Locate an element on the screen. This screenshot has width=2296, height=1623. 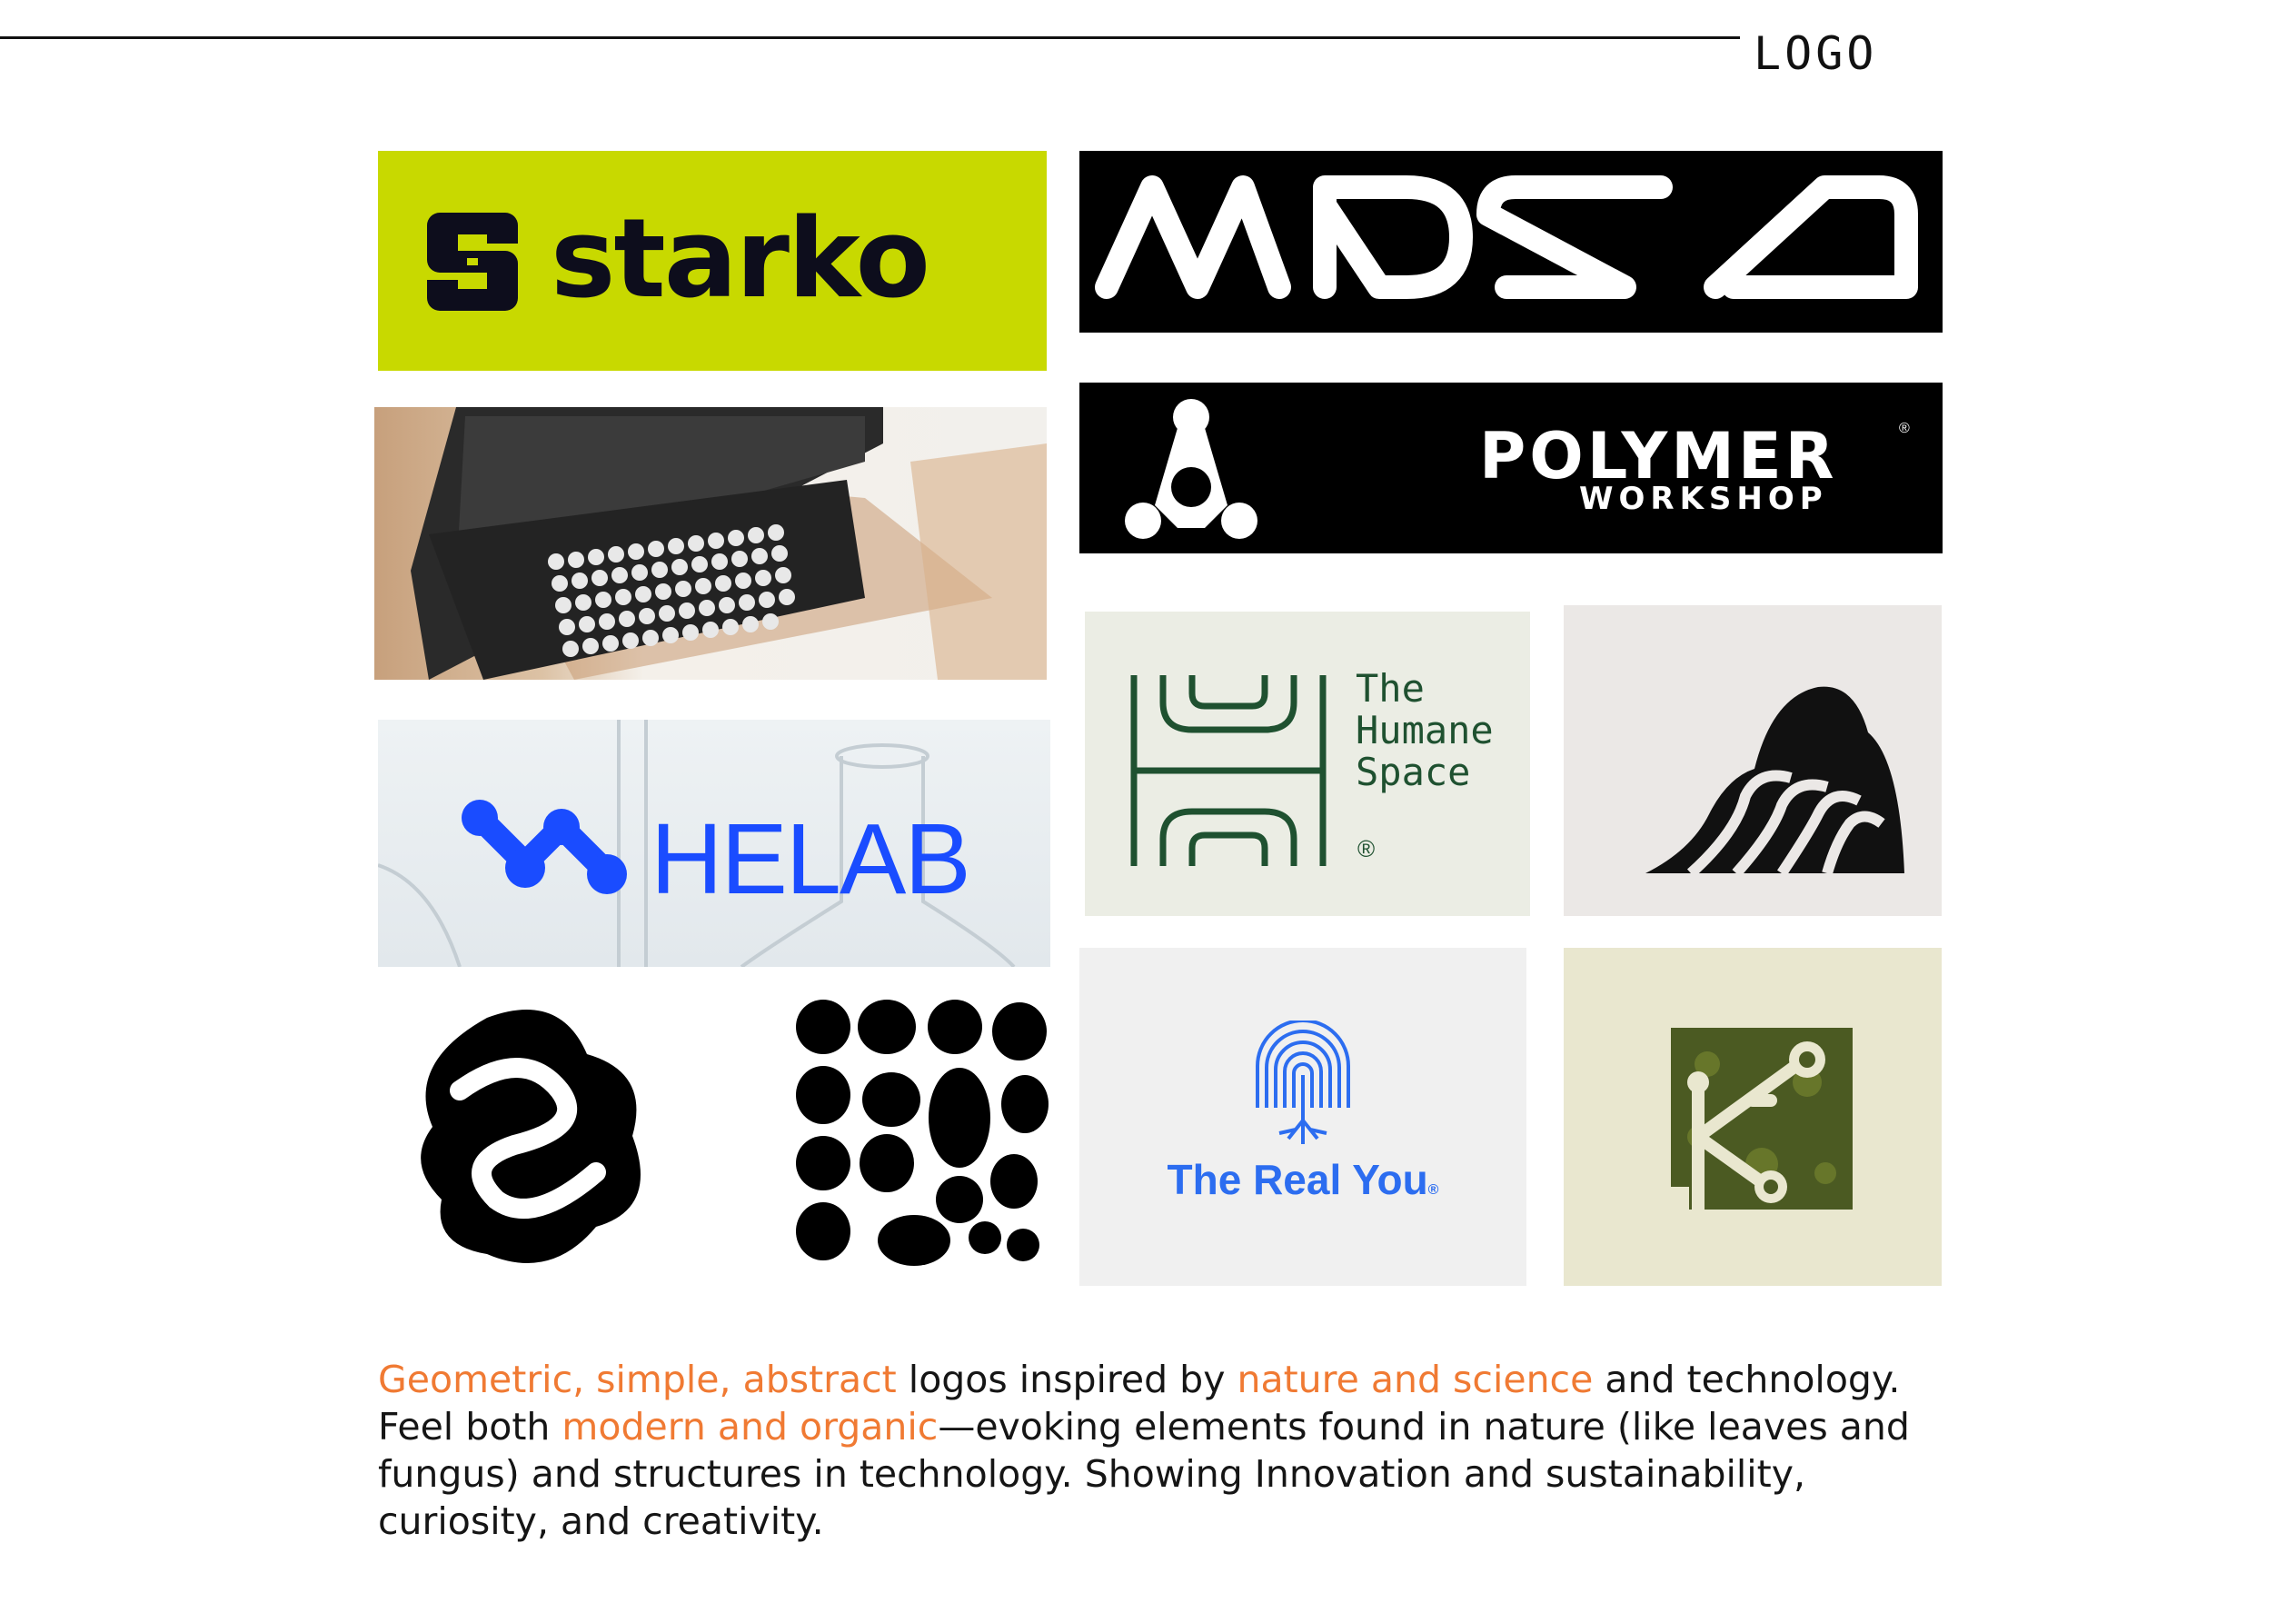
rock-wave-logo-tile is located at coordinates (1753, 760).